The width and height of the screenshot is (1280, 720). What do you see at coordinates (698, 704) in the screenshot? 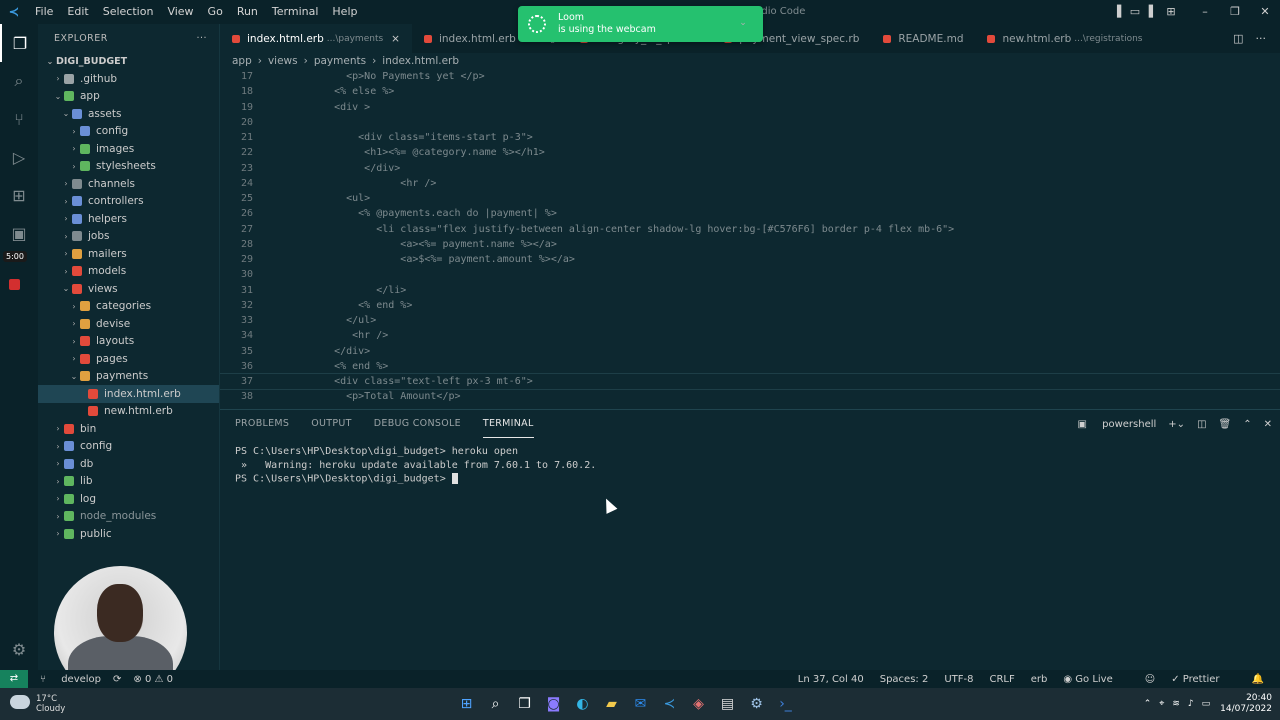
I see `app-icon: ◈` at bounding box center [698, 704].